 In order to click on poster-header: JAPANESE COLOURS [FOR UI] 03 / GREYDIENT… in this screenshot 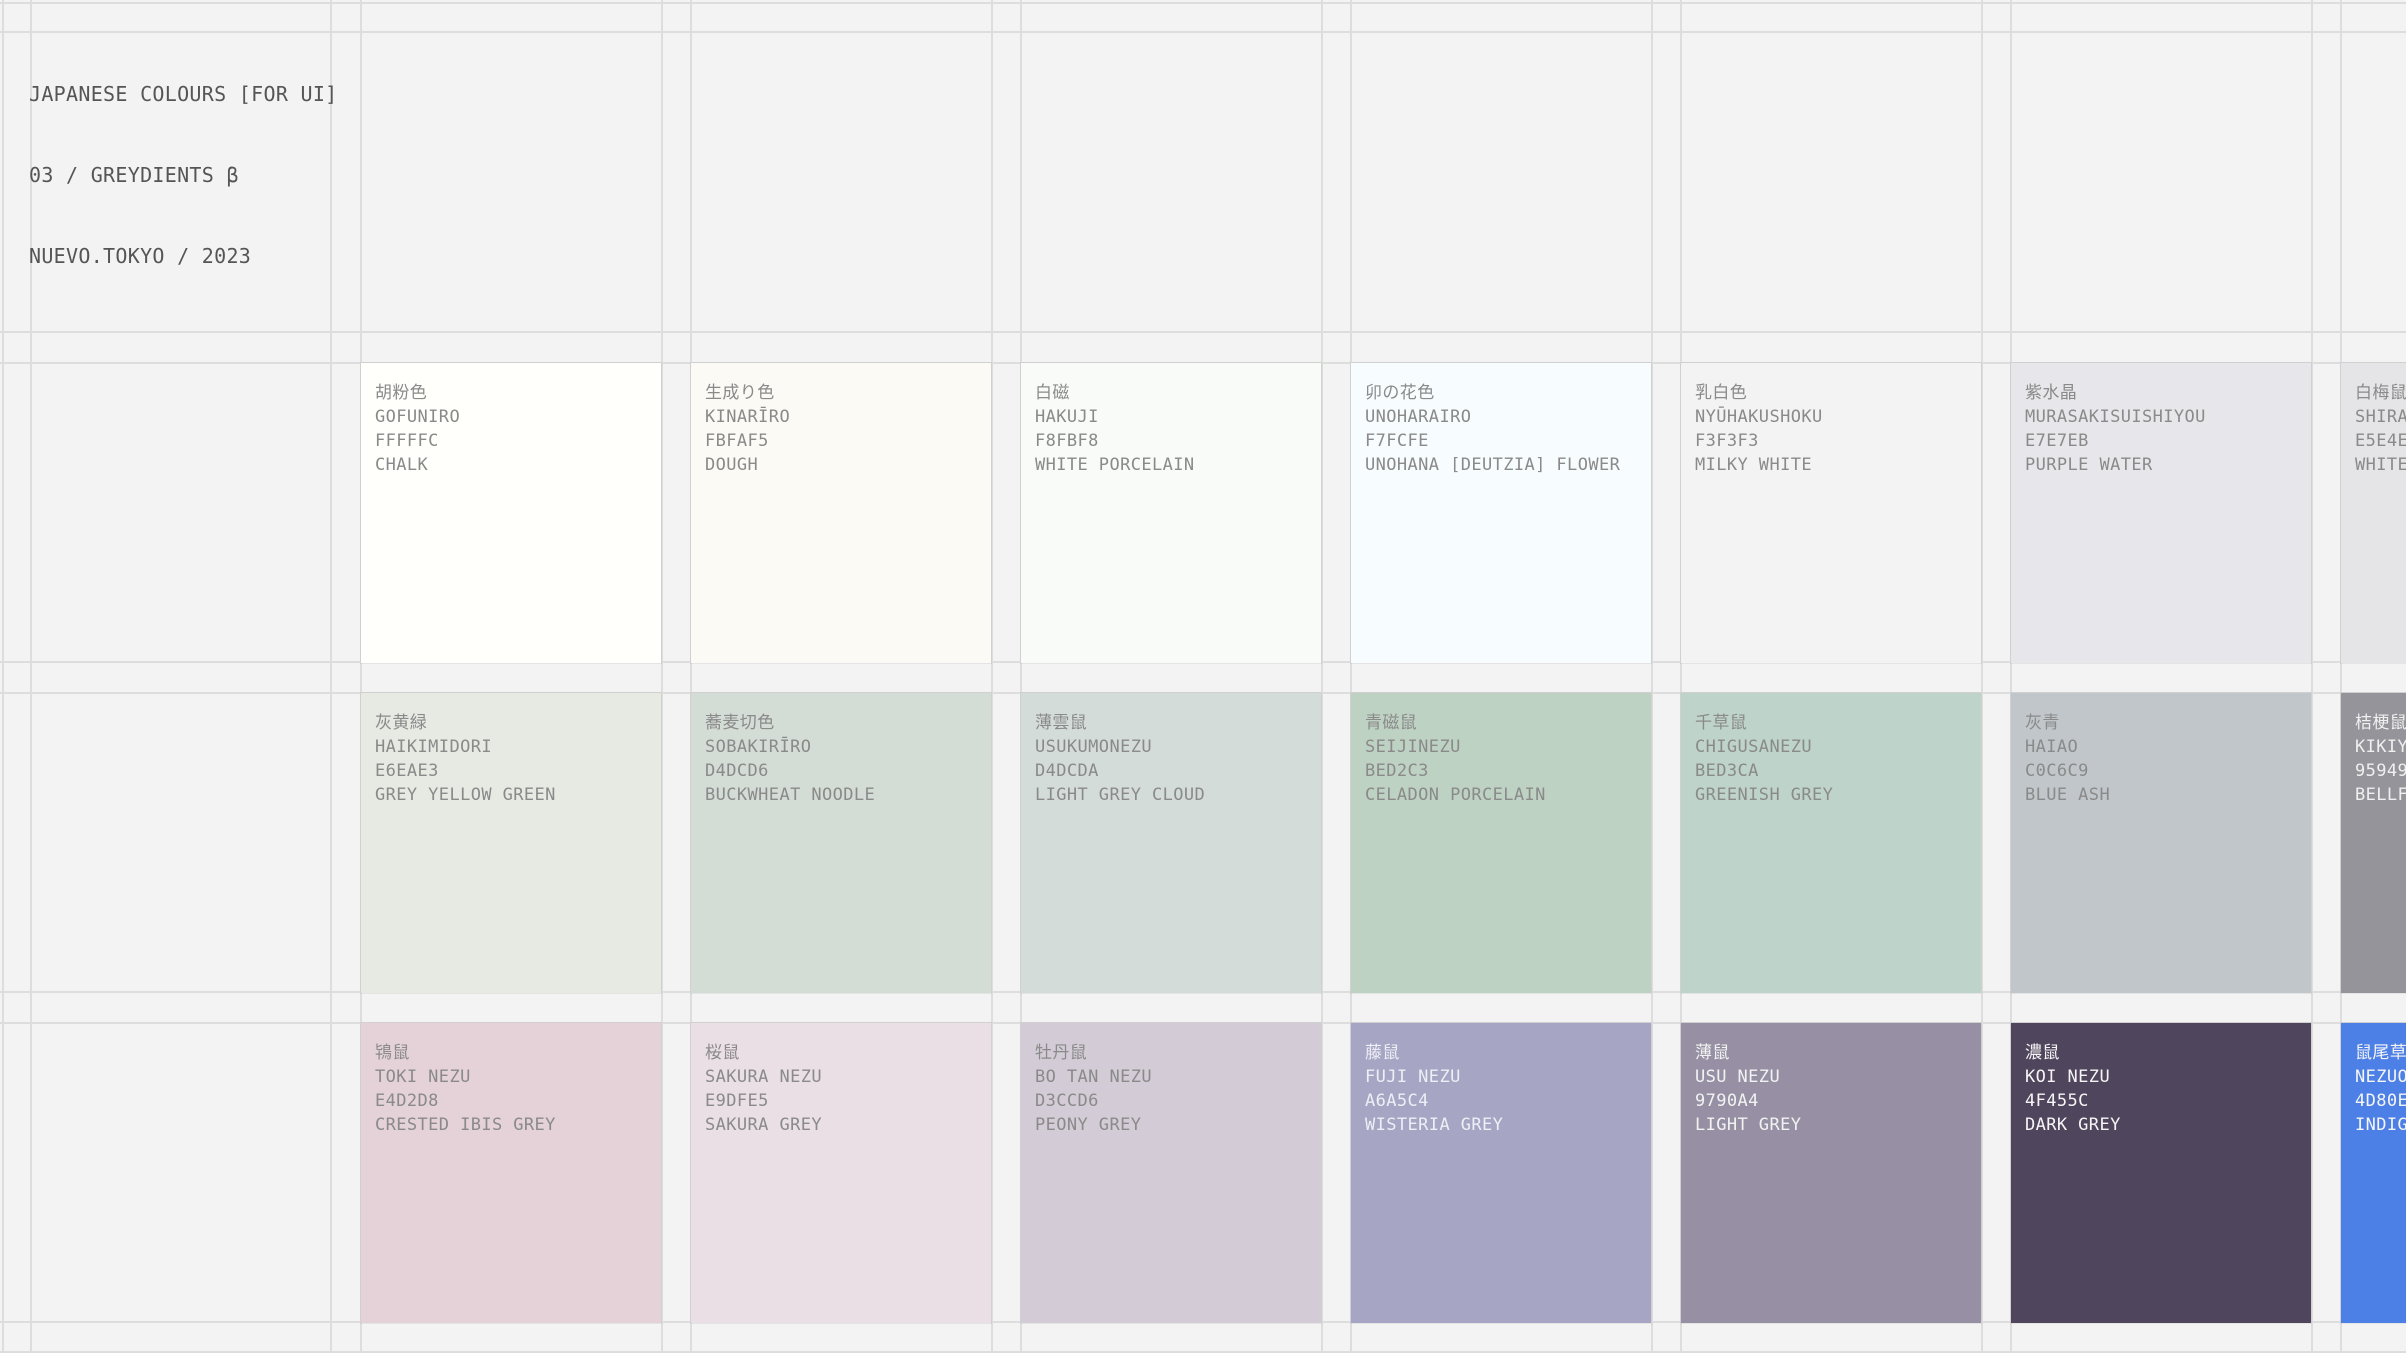, I will do `click(183, 175)`.